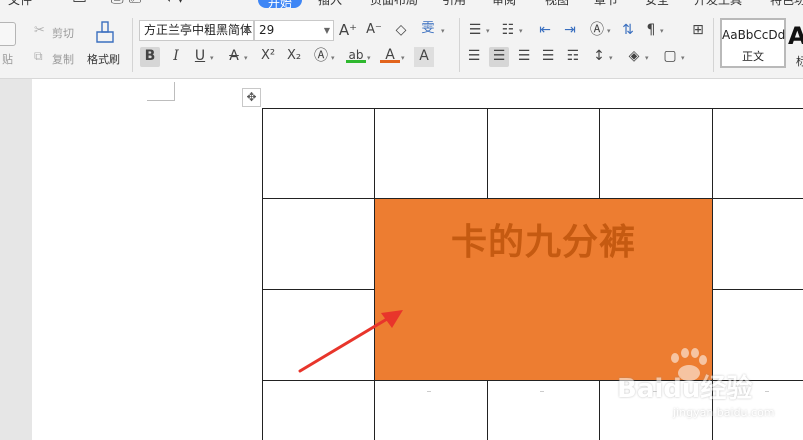 This screenshot has width=803, height=440. What do you see at coordinates (685, 389) in the screenshot?
I see `watermark-brand: Baidu经验` at bounding box center [685, 389].